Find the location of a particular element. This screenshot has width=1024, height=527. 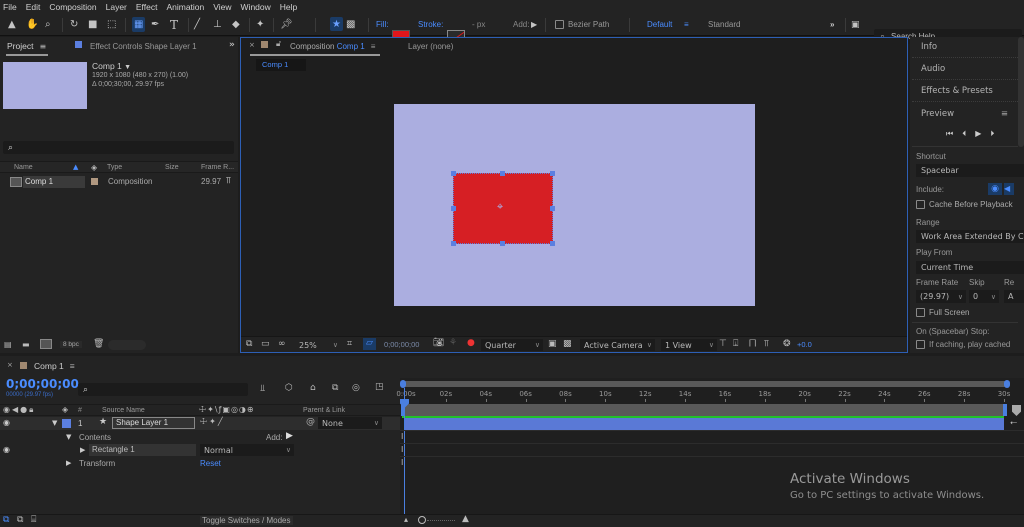

range-dropdown: Work Area Extended By C is located at coordinates (970, 236).